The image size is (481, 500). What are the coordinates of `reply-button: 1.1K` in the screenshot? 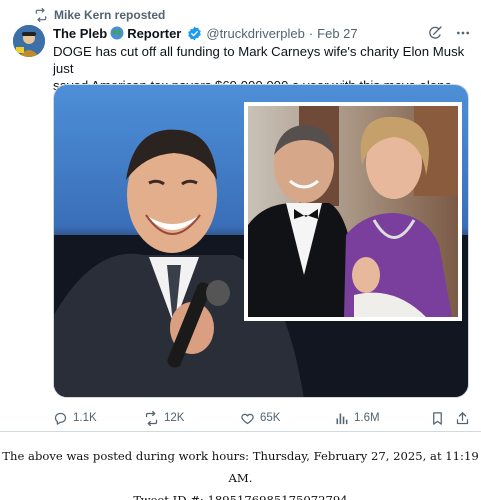 It's located at (75, 418).